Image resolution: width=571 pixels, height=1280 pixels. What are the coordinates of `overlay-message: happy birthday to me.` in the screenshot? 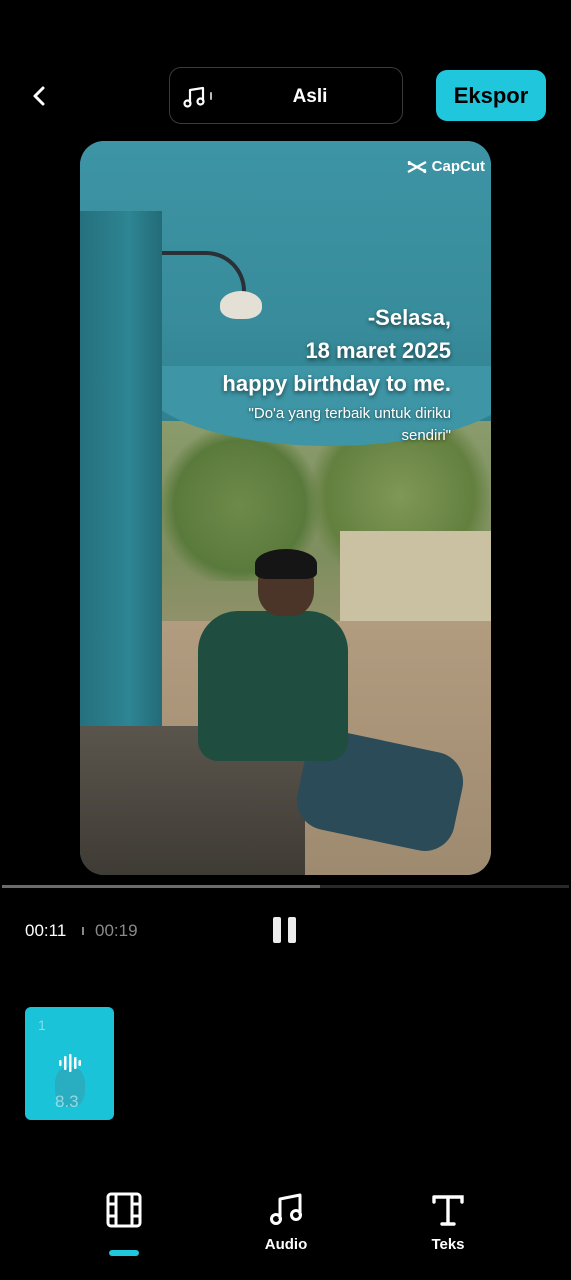 It's located at (336, 383).